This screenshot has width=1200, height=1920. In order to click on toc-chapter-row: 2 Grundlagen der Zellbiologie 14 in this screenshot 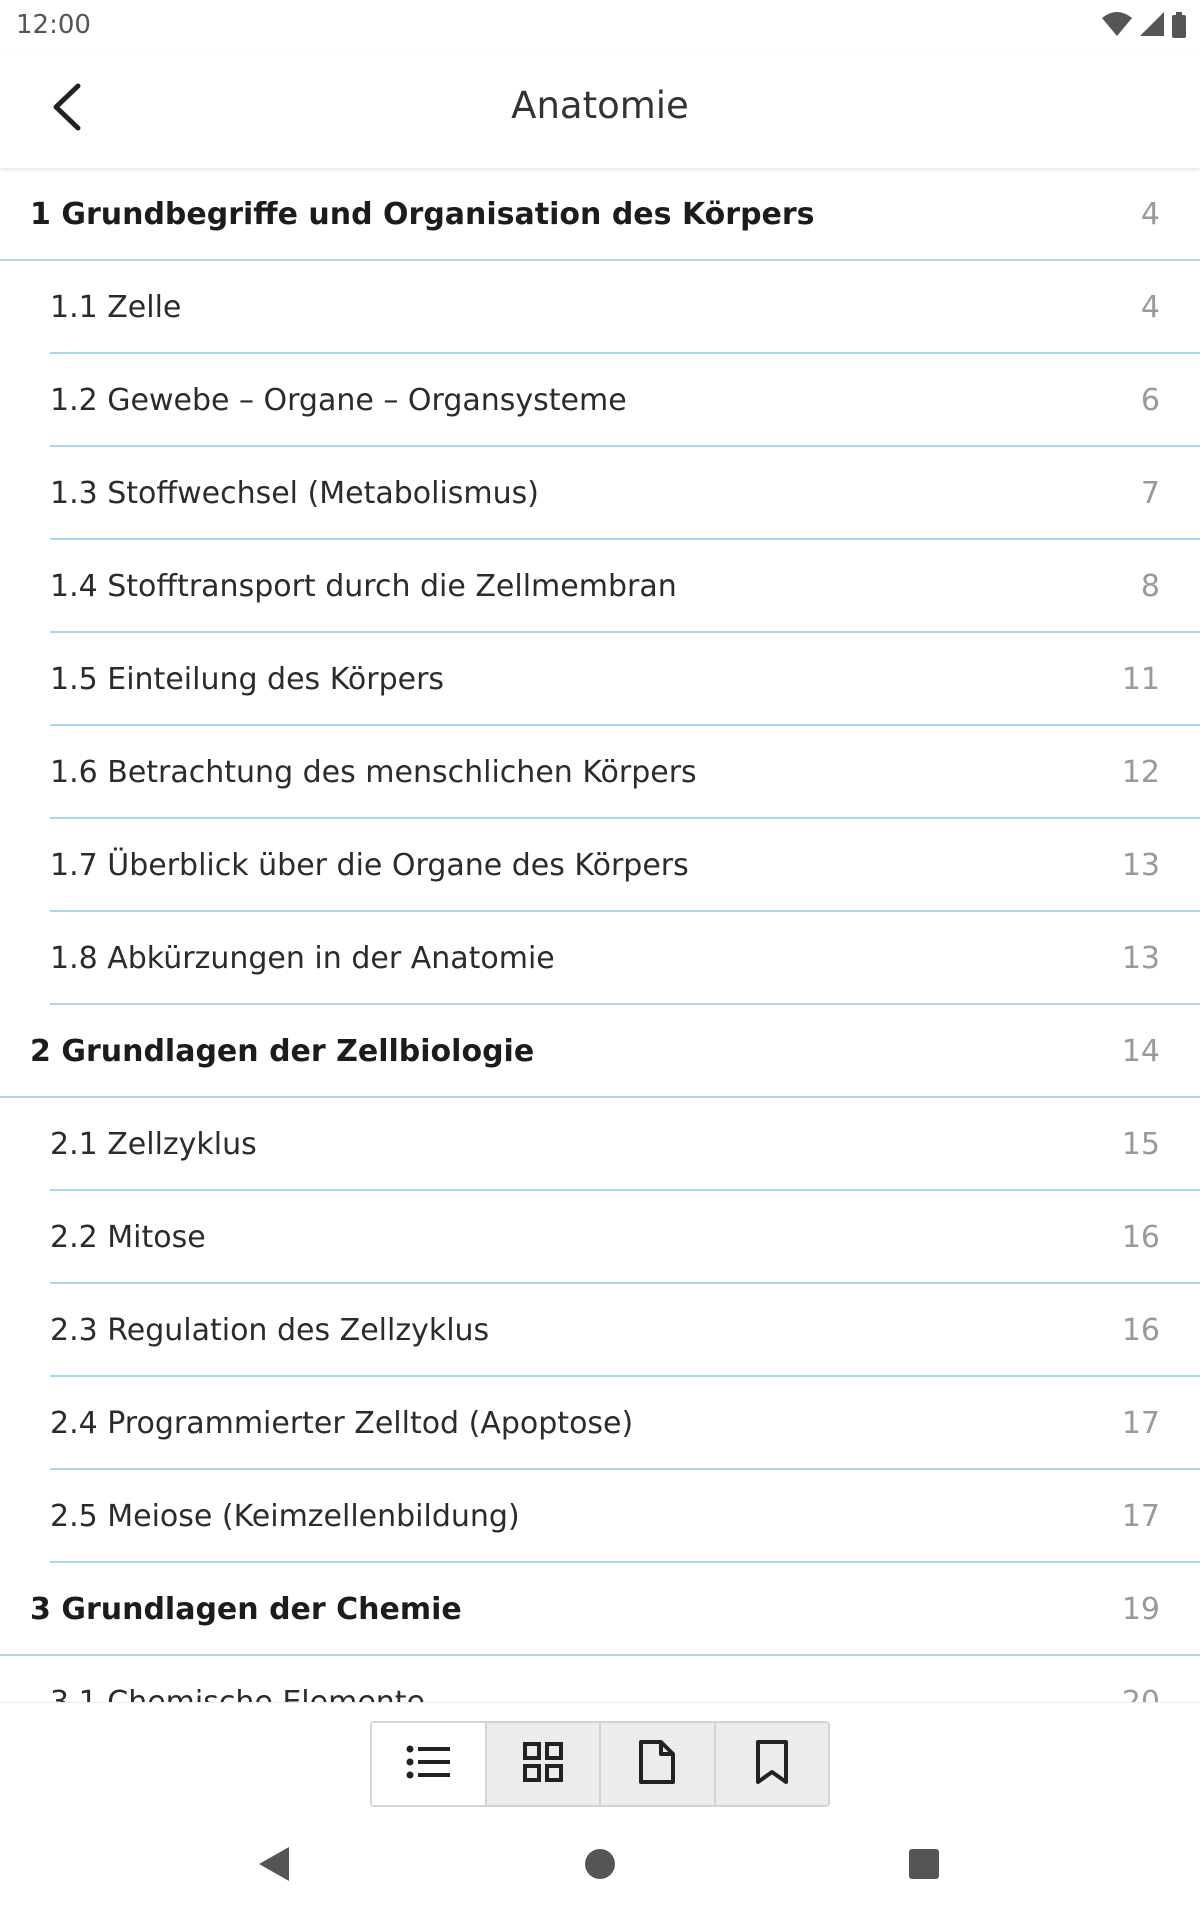, I will do `click(600, 1051)`.